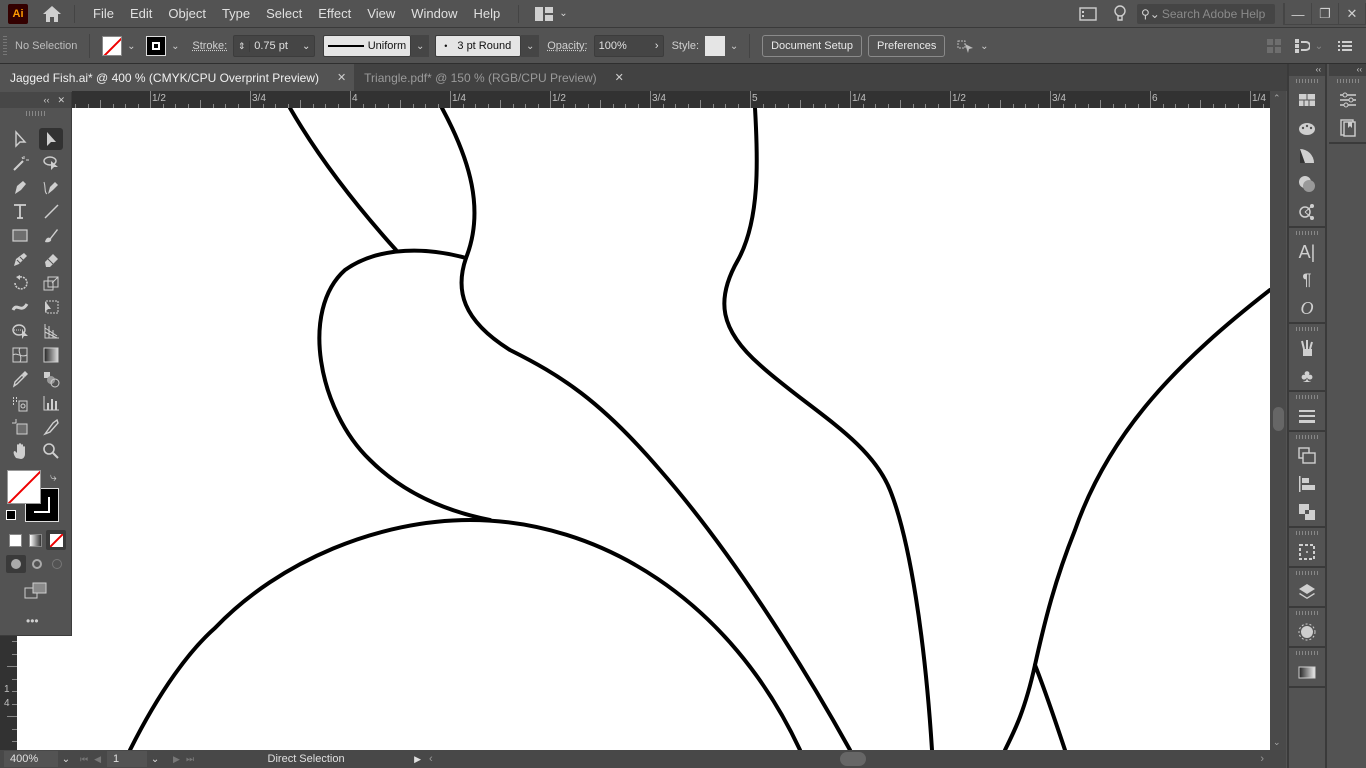 The image size is (1366, 768). What do you see at coordinates (1277, 742) in the screenshot?
I see `scroll-down-icon: ⌄` at bounding box center [1277, 742].